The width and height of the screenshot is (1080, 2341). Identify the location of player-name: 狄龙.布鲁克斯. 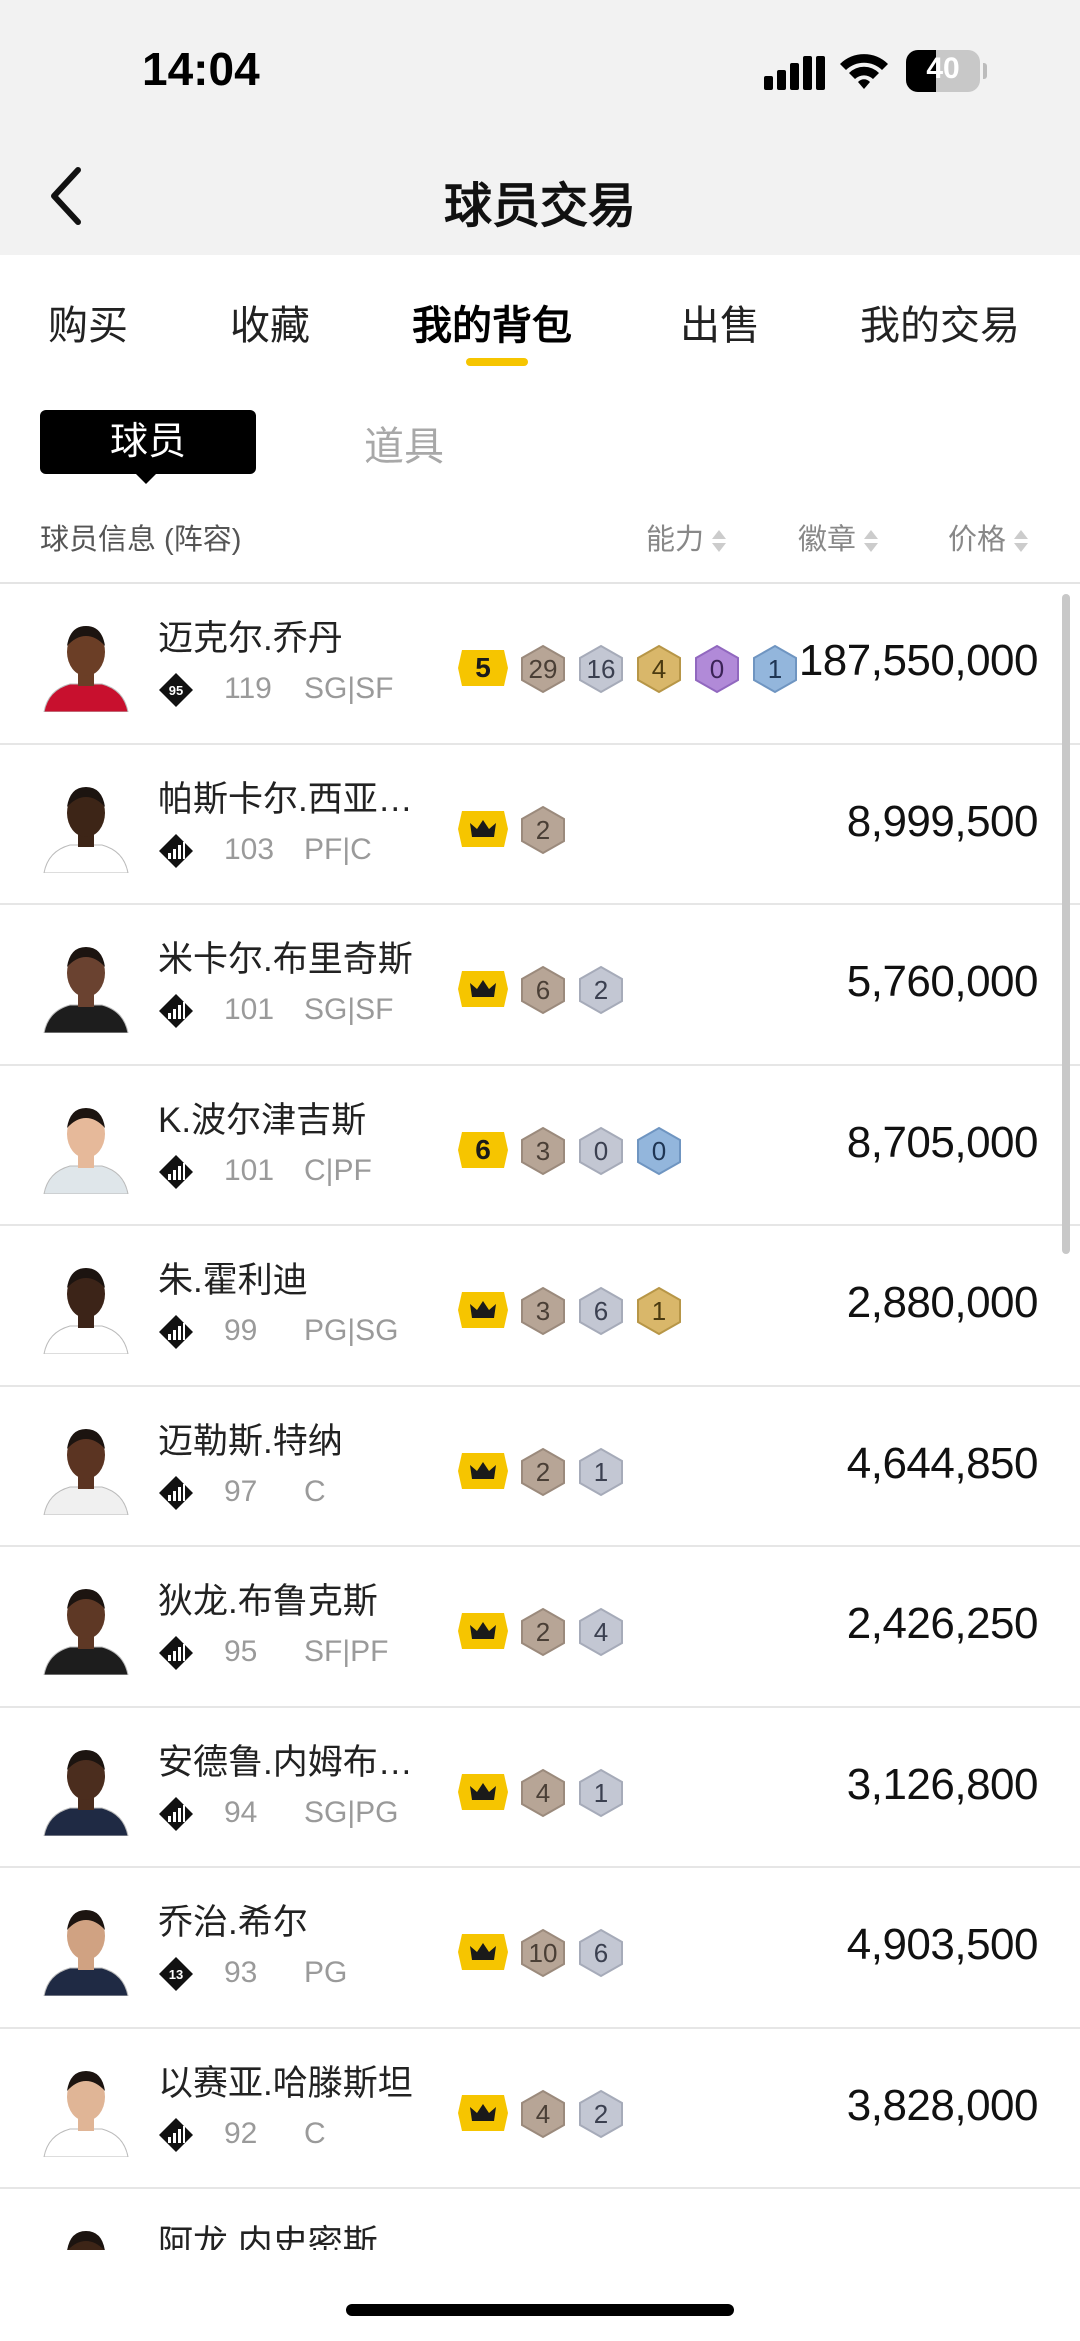
(268, 1601).